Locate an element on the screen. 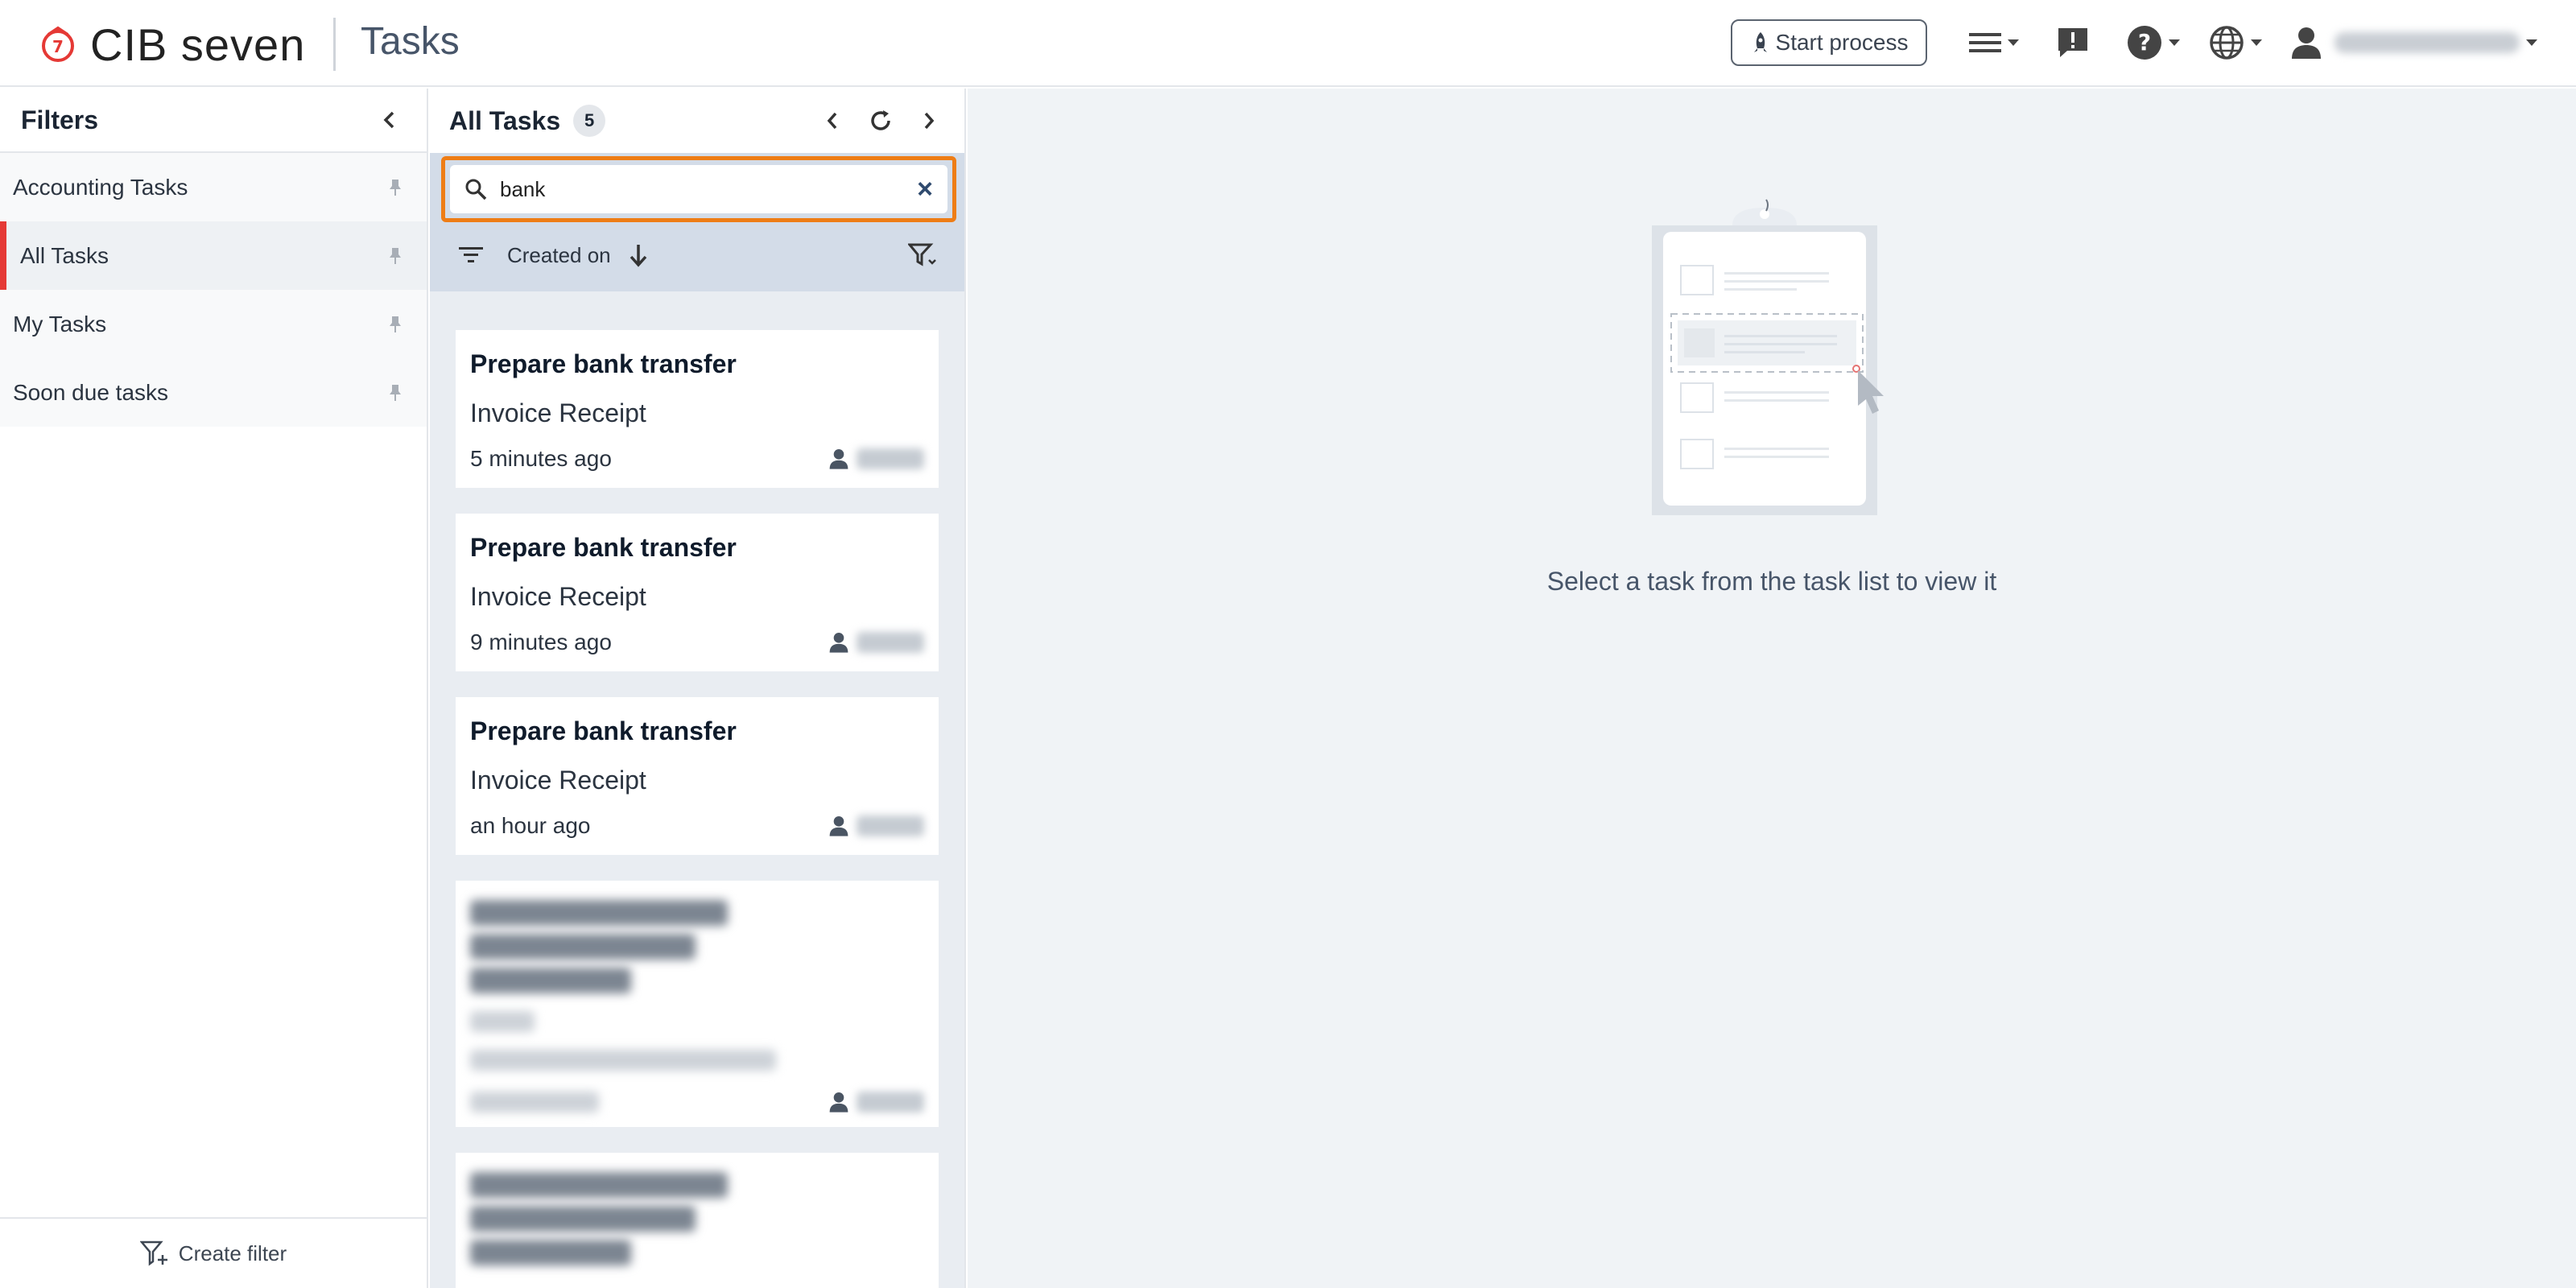  chevron-right-icon is located at coordinates (929, 121).